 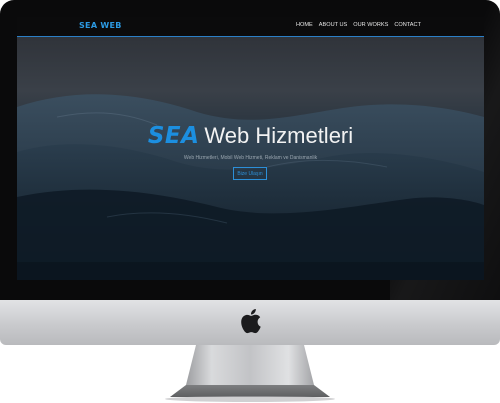 What do you see at coordinates (100, 25) in the screenshot?
I see `site-logo: SEA WEB` at bounding box center [100, 25].